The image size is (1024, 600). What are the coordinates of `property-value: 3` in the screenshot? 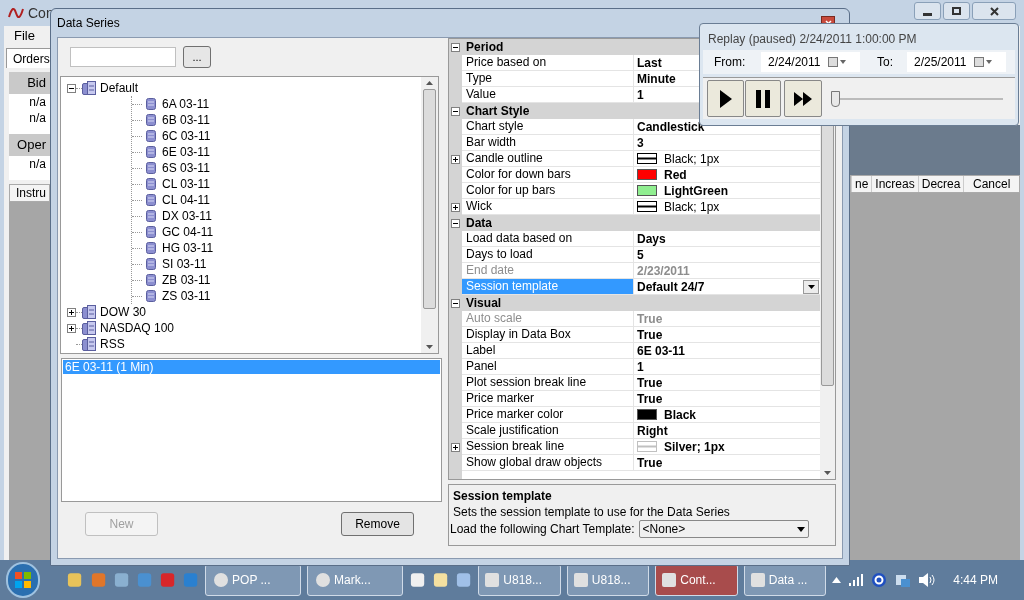 It's located at (640, 143).